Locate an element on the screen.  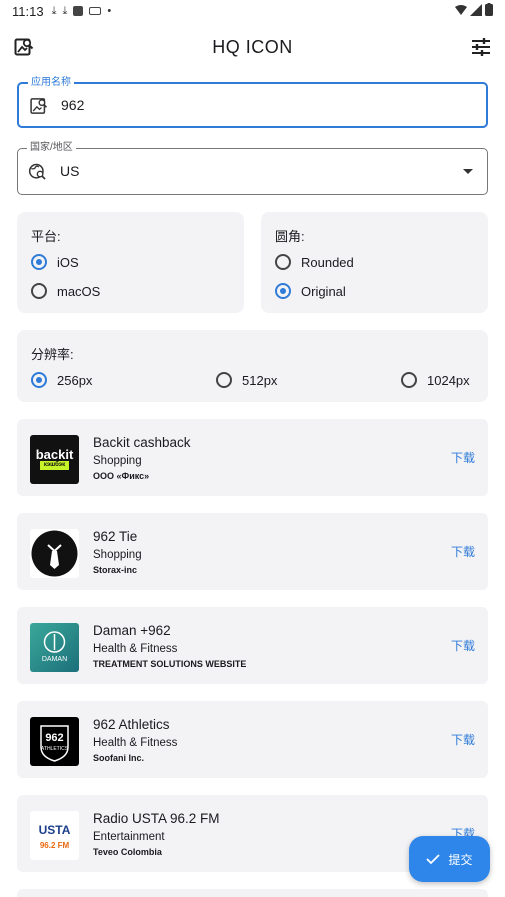
app-name-value: 962 is located at coordinates (73, 105).